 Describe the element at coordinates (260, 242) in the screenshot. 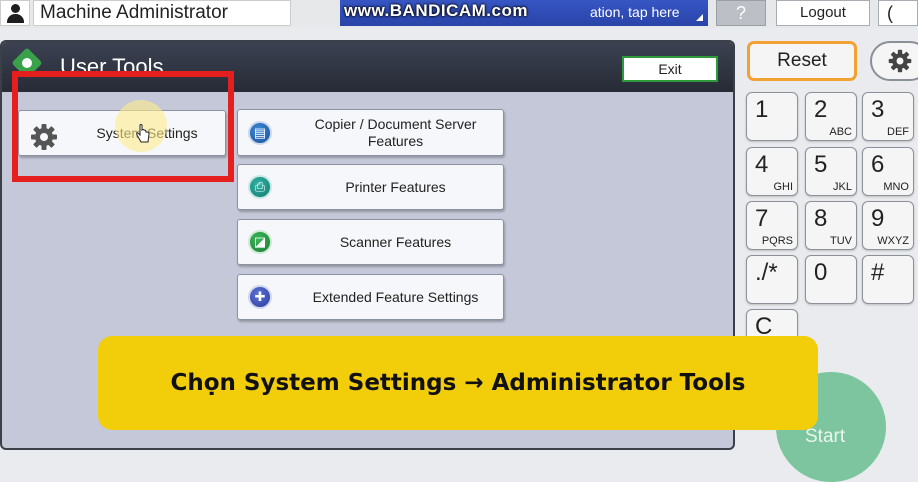

I see `scanner-icon: ◪` at that location.